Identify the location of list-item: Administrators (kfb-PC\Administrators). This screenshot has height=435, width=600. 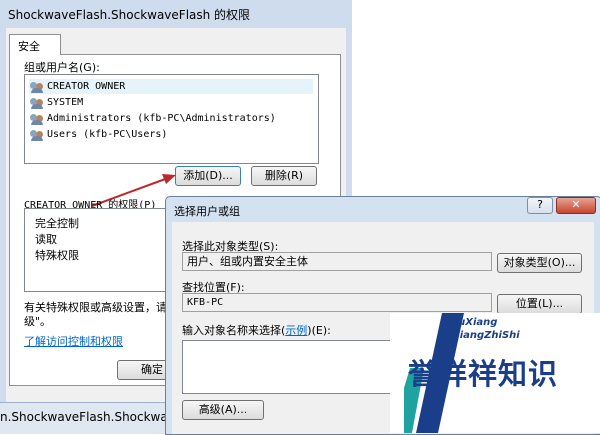
(152, 118).